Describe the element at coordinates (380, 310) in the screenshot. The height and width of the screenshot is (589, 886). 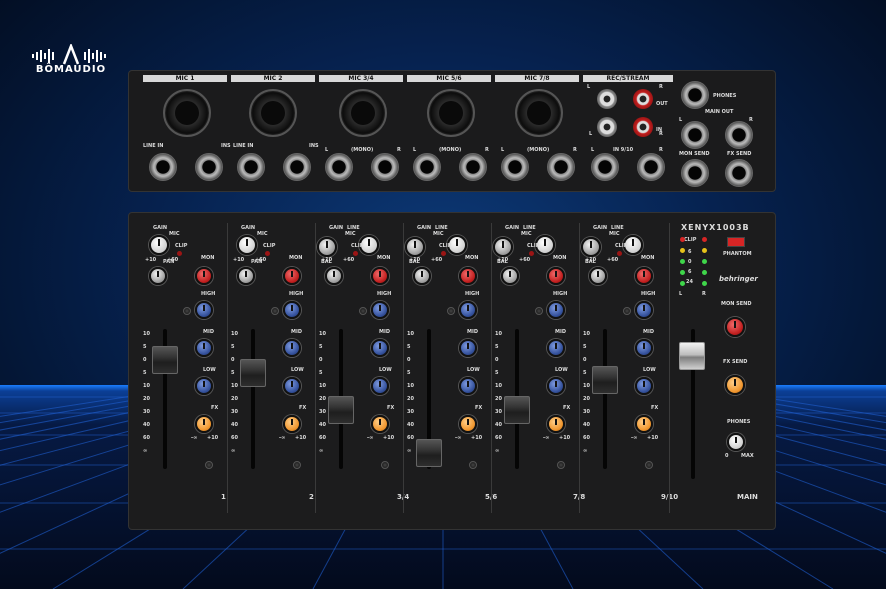
I see `ch3-high-eq-knob` at that location.